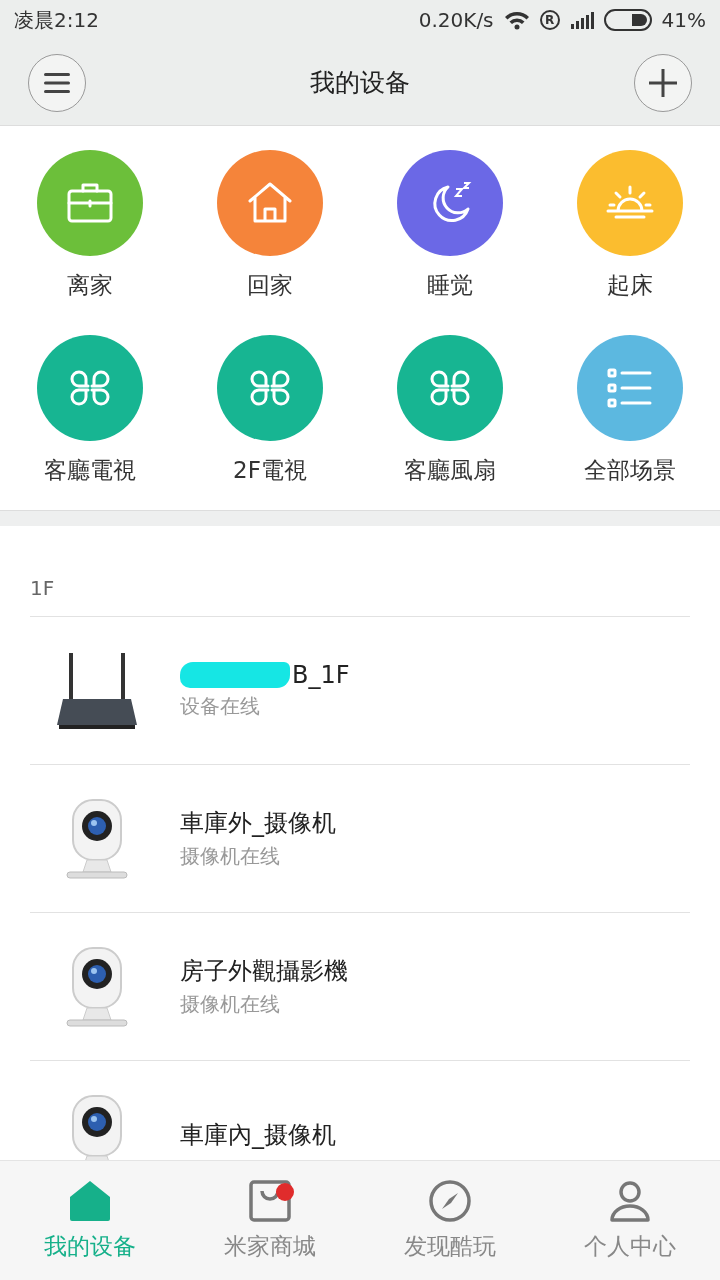 The height and width of the screenshot is (1280, 720). Describe the element at coordinates (270, 225) in the screenshot. I see `scene-button: 回家` at that location.